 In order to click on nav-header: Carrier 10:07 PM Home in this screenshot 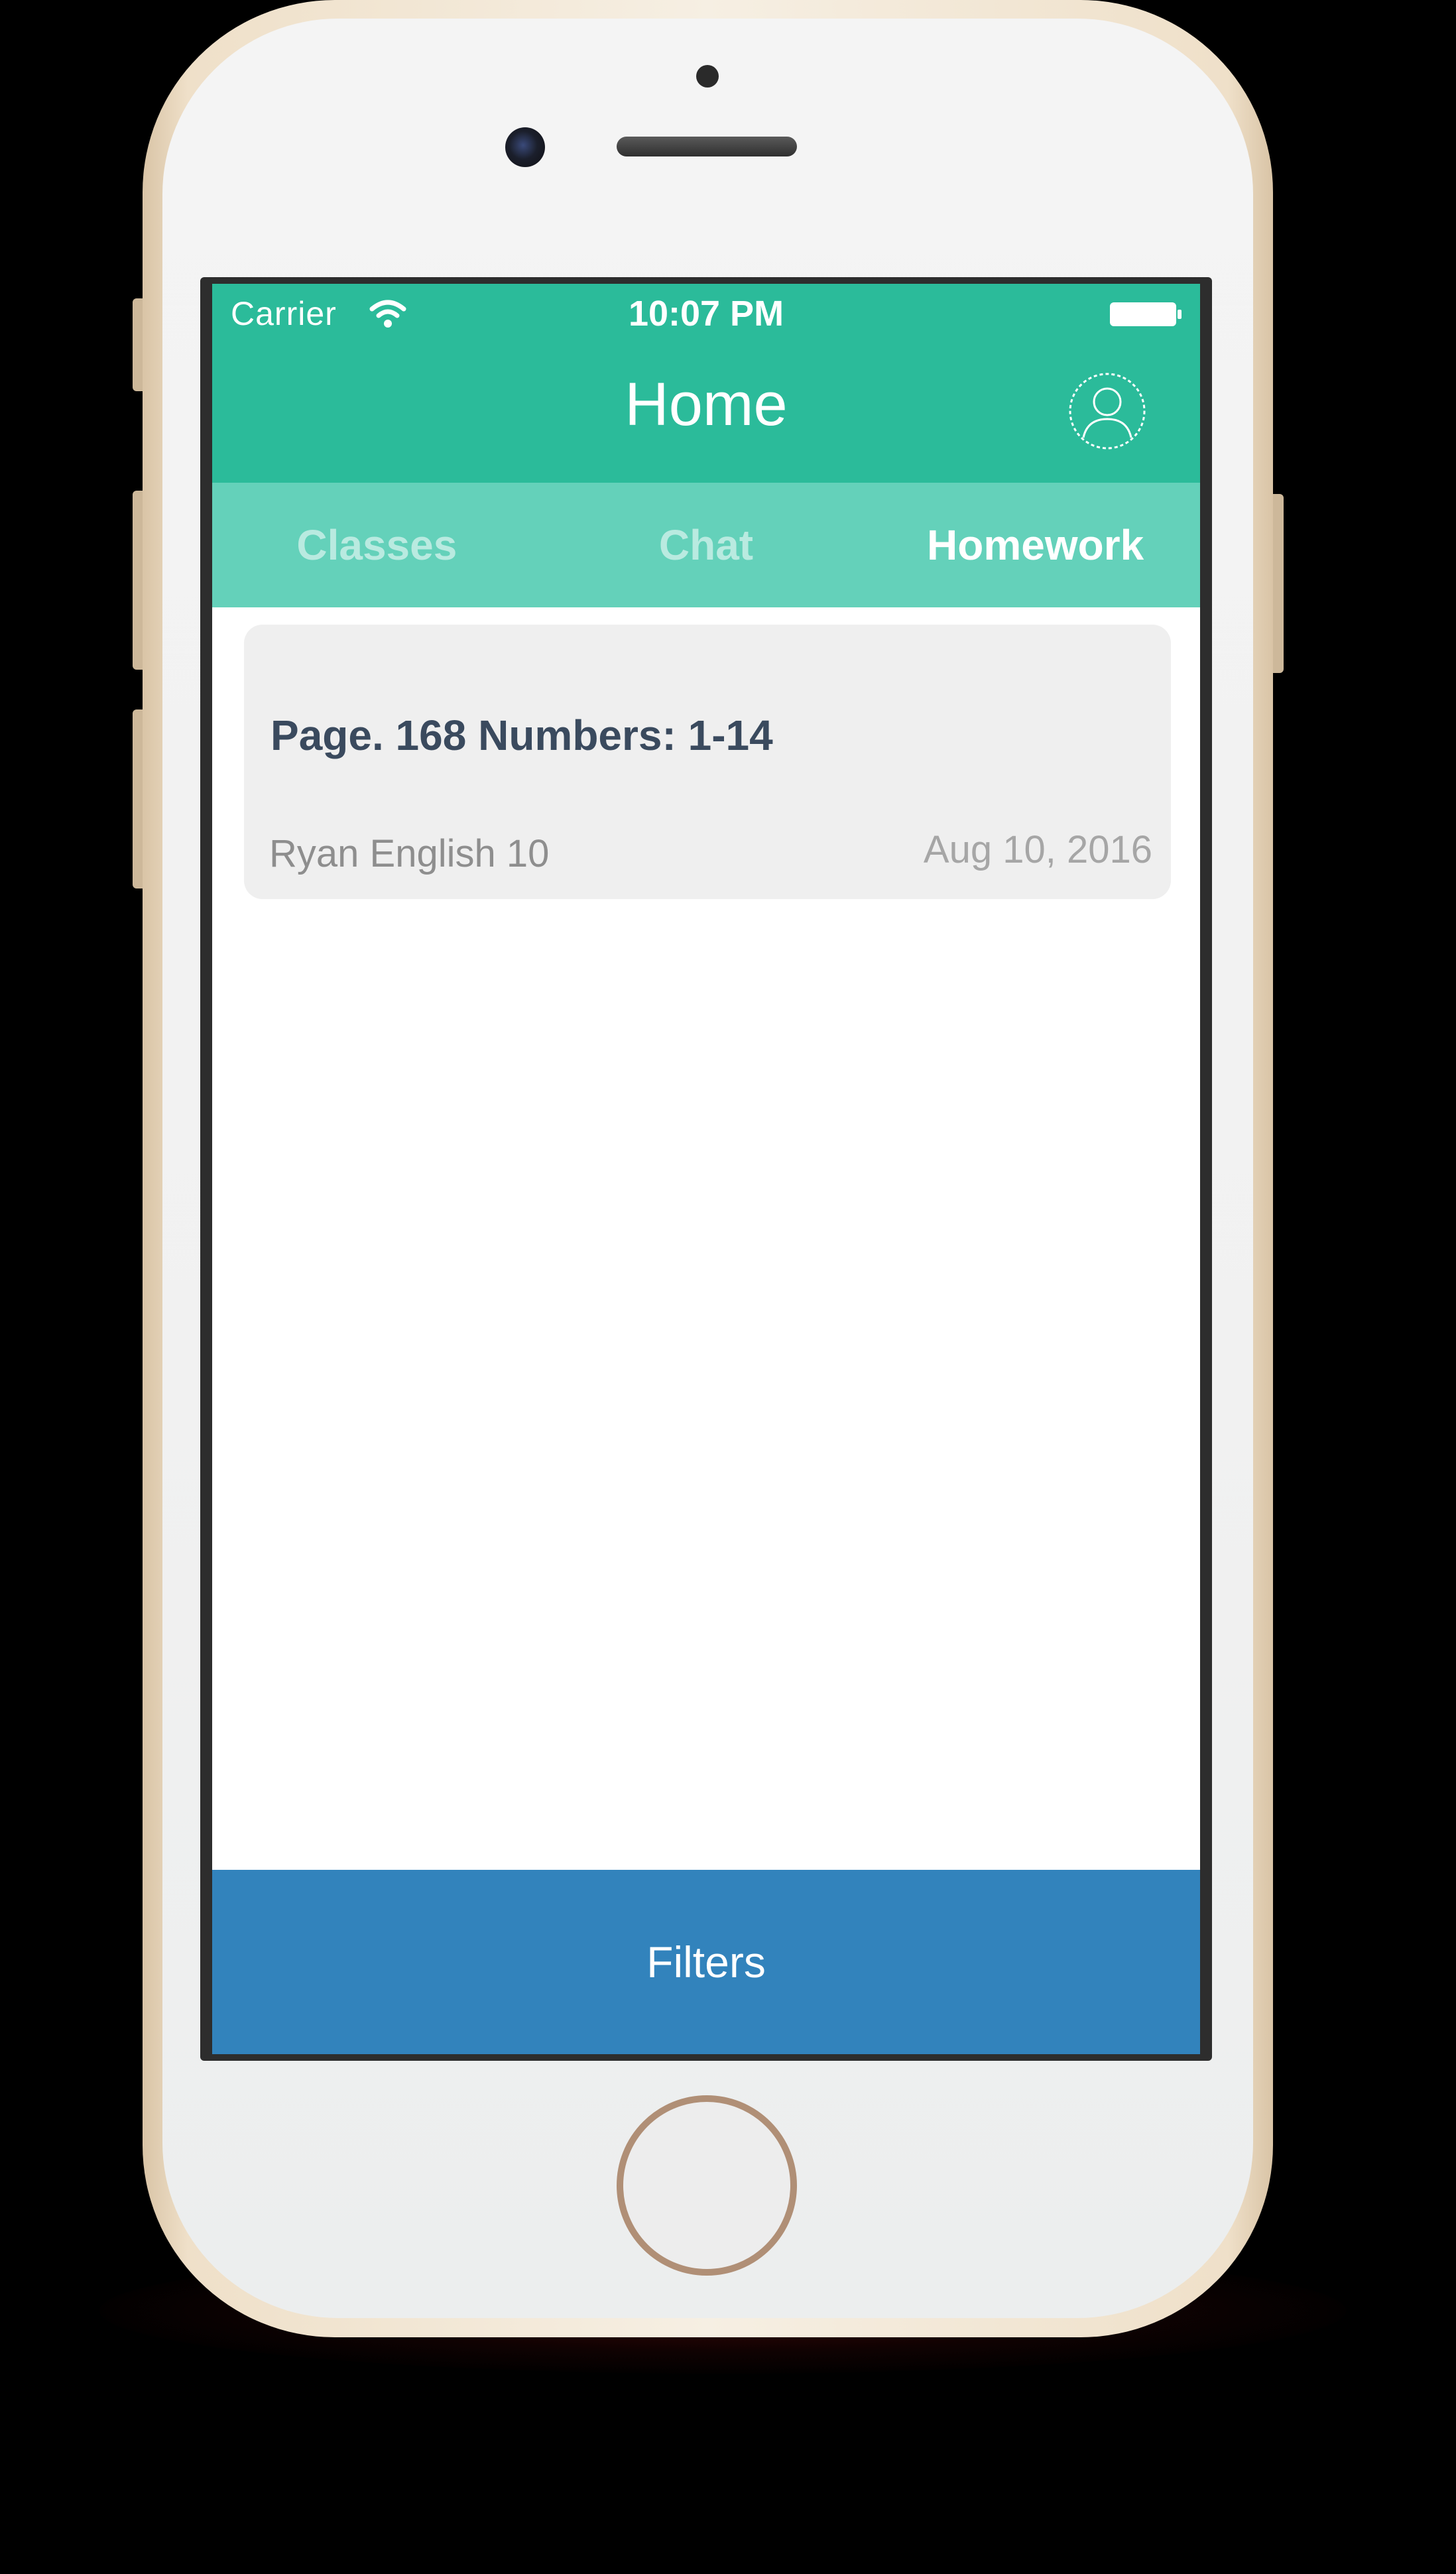, I will do `click(706, 383)`.